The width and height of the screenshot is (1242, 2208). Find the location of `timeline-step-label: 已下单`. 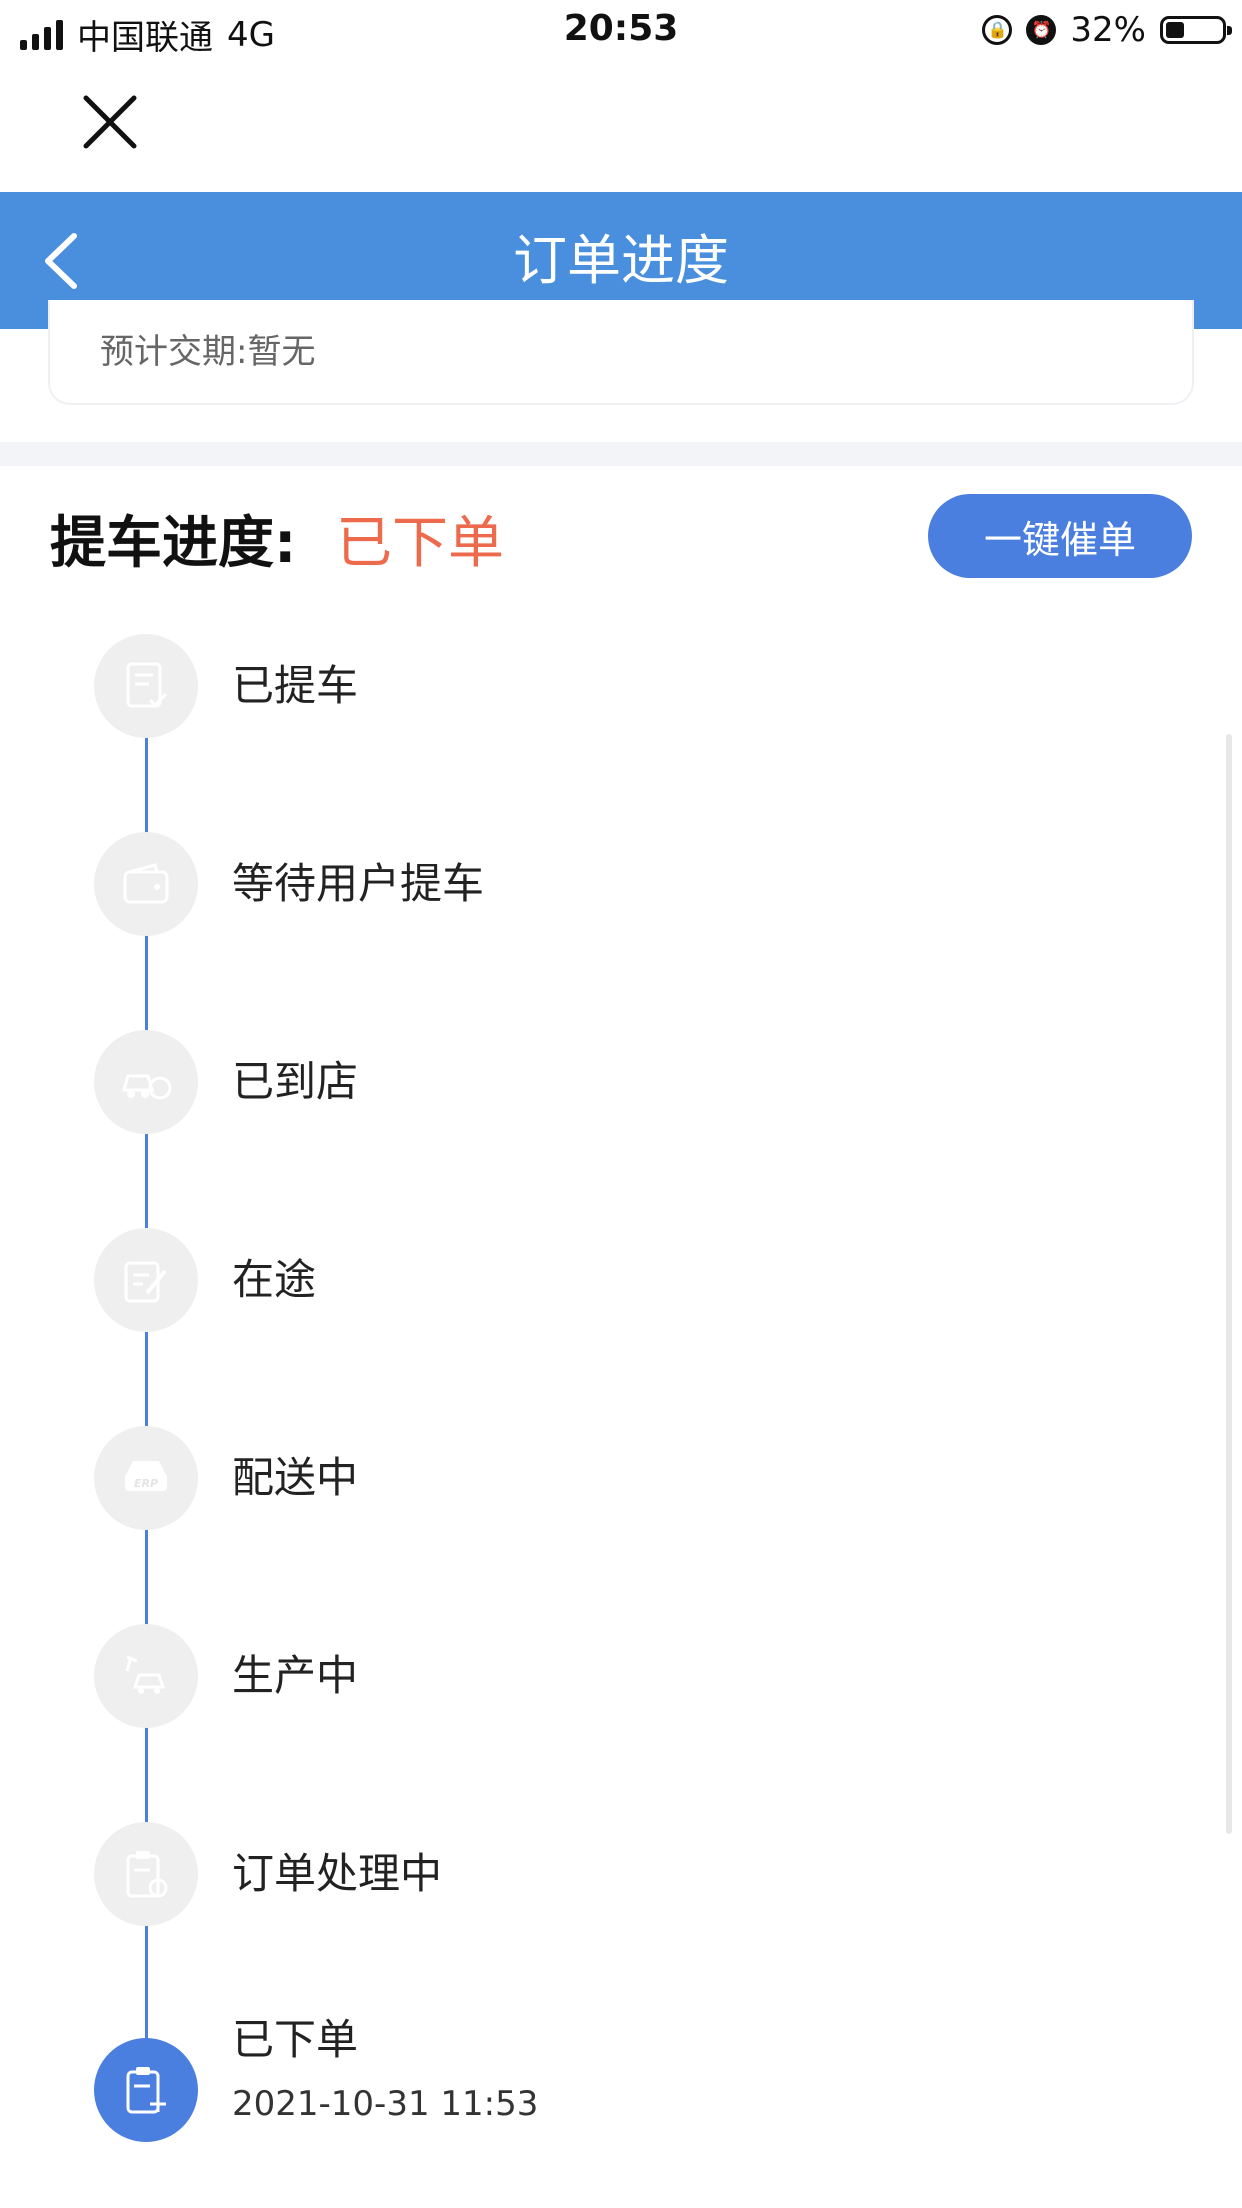

timeline-step-label: 已下单 is located at coordinates (295, 2039).